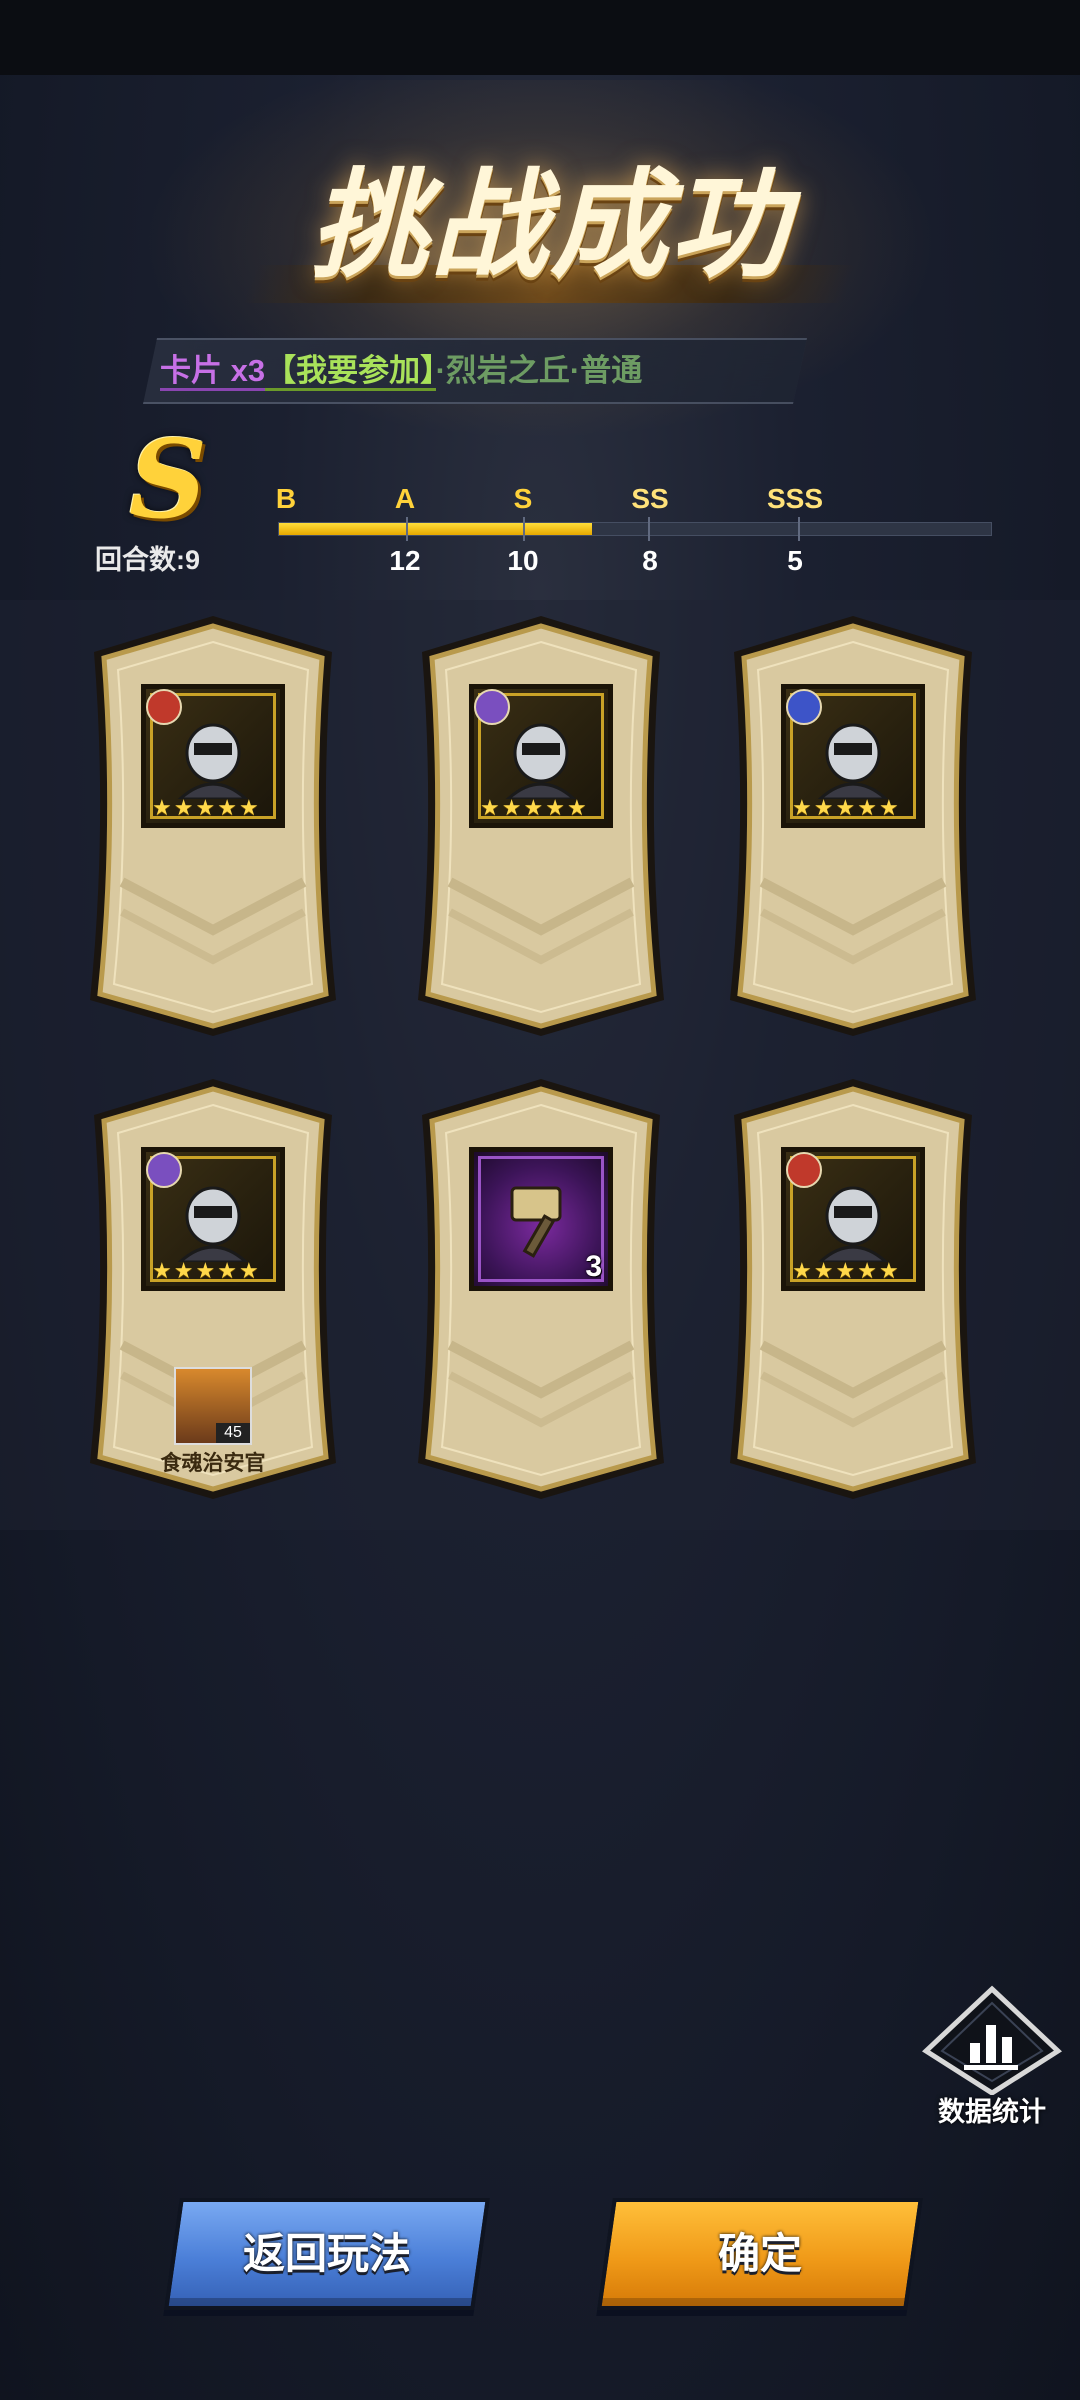  I want to click on item-portrait: 3, so click(541, 1219).